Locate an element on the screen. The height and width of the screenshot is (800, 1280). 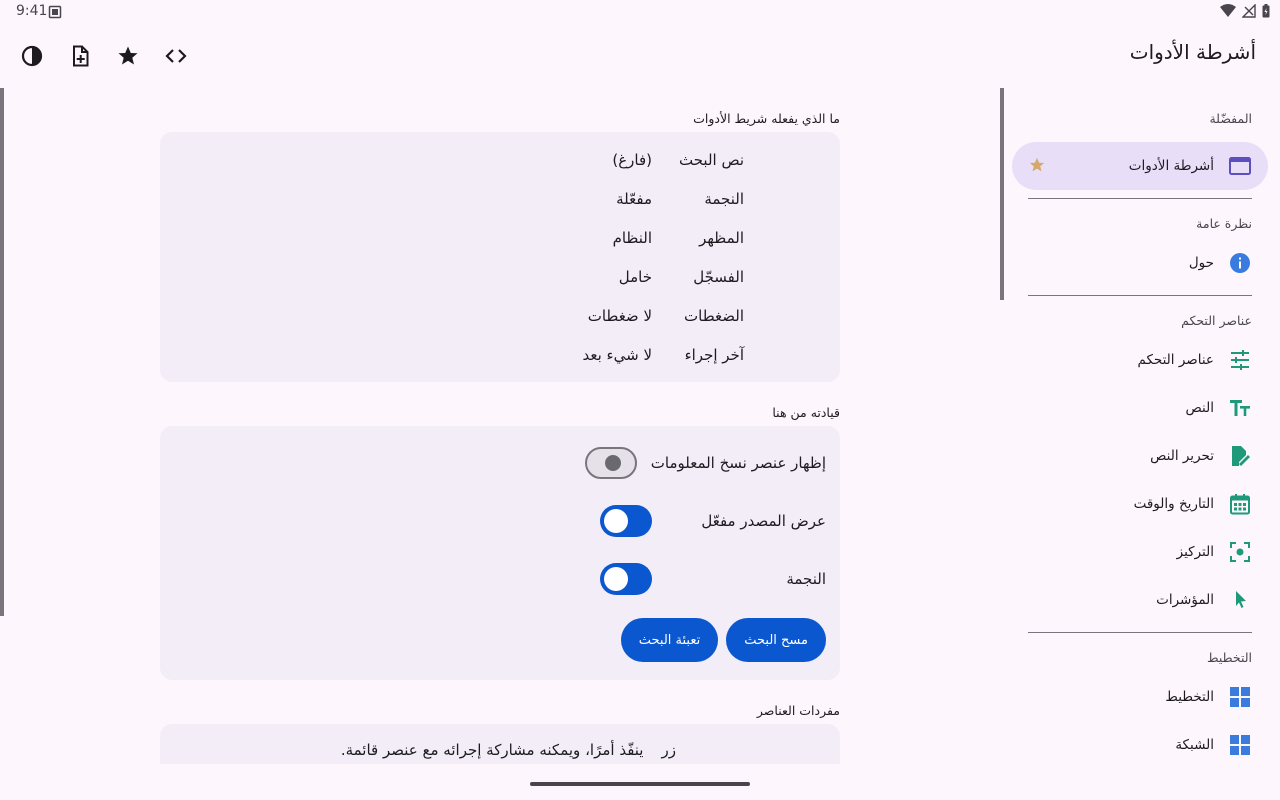
text-fields-icon is located at coordinates (1240, 408).